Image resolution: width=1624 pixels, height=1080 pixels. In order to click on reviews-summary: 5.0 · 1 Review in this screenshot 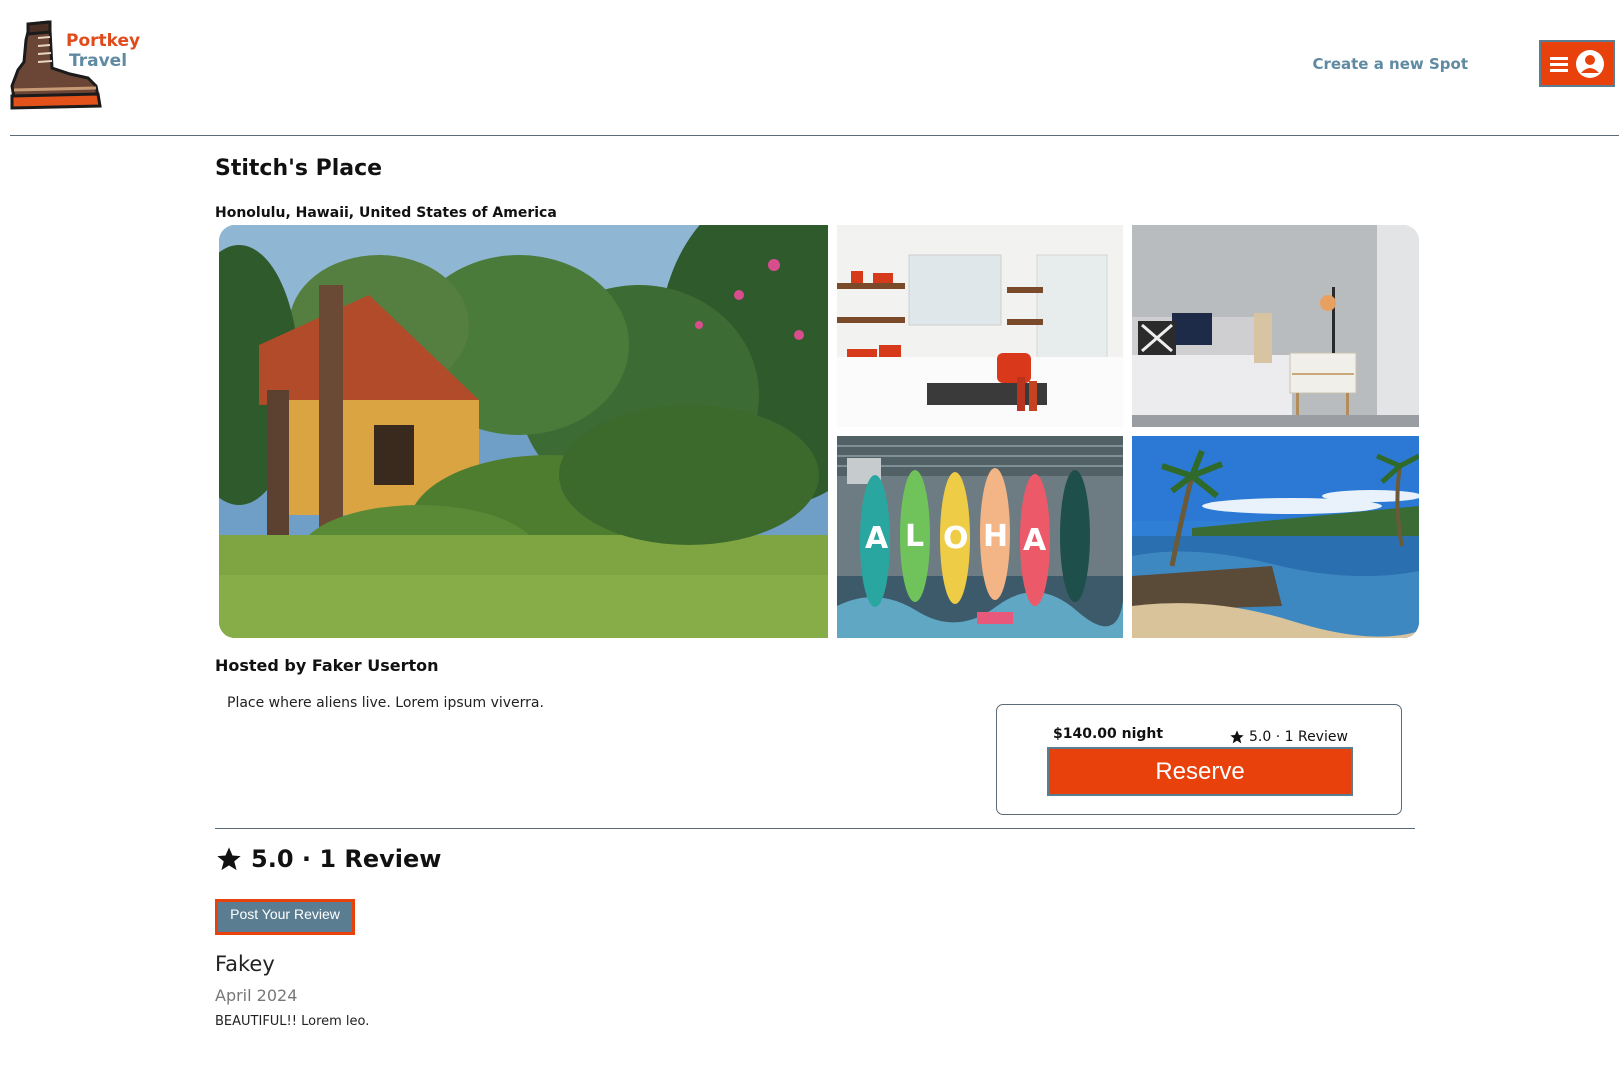, I will do `click(328, 859)`.